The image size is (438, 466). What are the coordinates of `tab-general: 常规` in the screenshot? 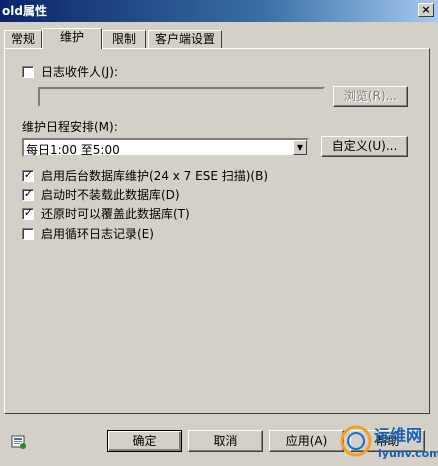 It's located at (23, 39).